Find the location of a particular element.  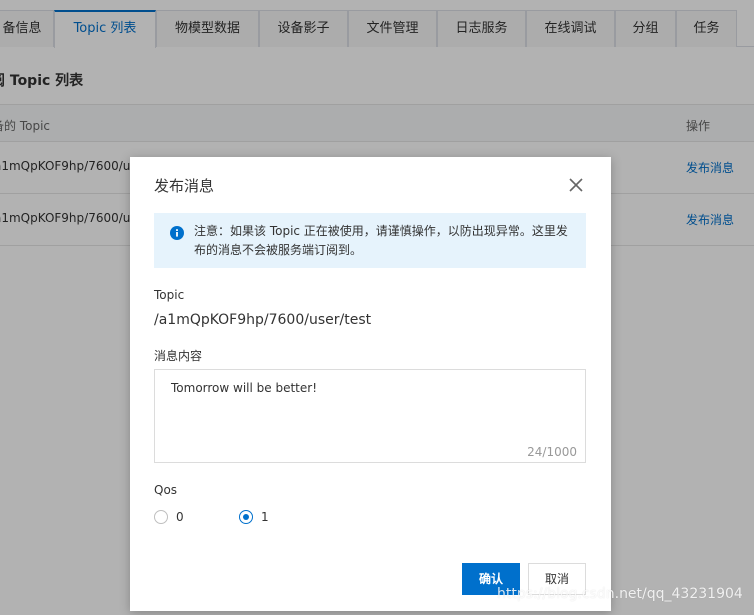

topic-value: /a1mQpKOF9hp/7600/user/test is located at coordinates (263, 320).